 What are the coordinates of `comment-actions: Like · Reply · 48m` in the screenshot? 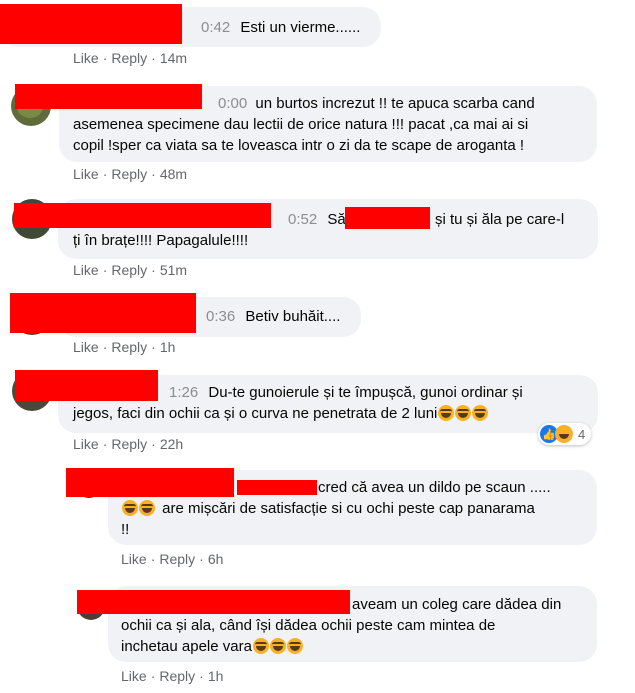 It's located at (130, 174).